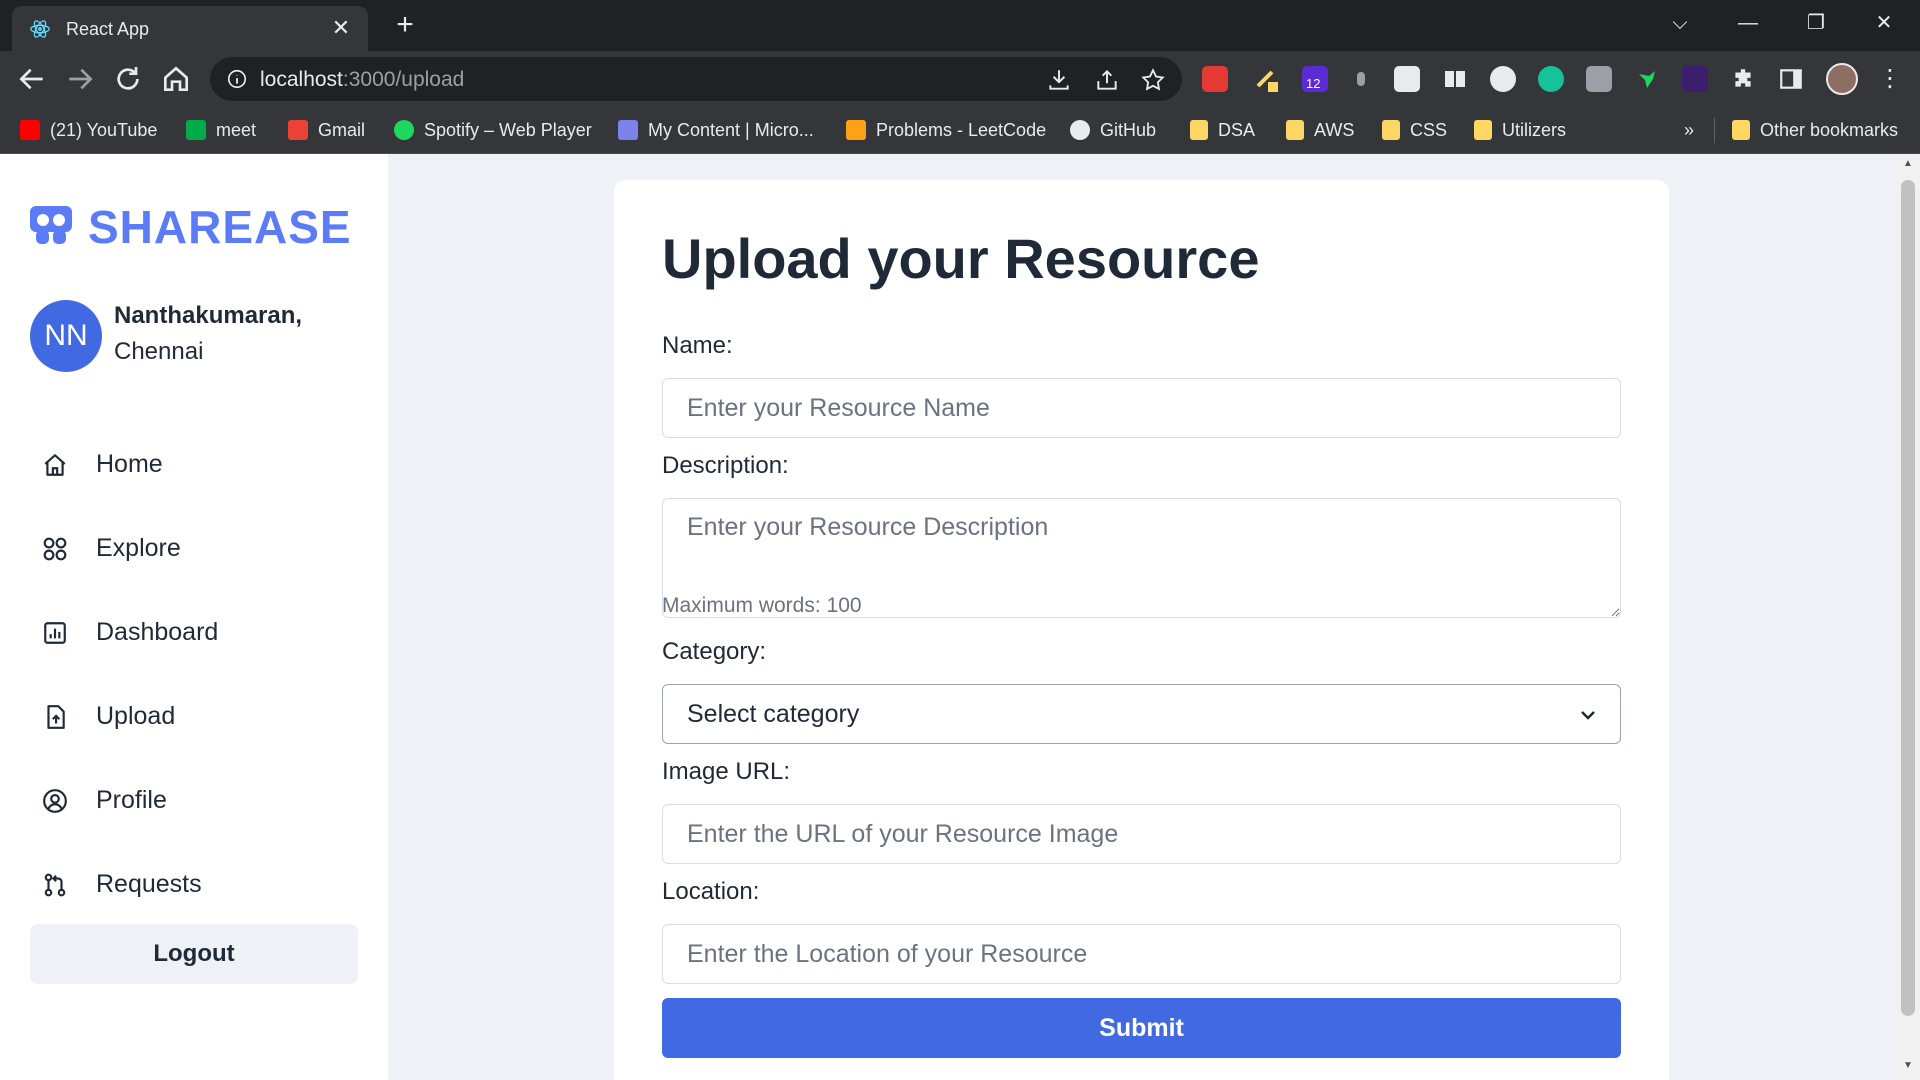 This screenshot has height=1080, width=1920. I want to click on location-input, so click(1141, 954).